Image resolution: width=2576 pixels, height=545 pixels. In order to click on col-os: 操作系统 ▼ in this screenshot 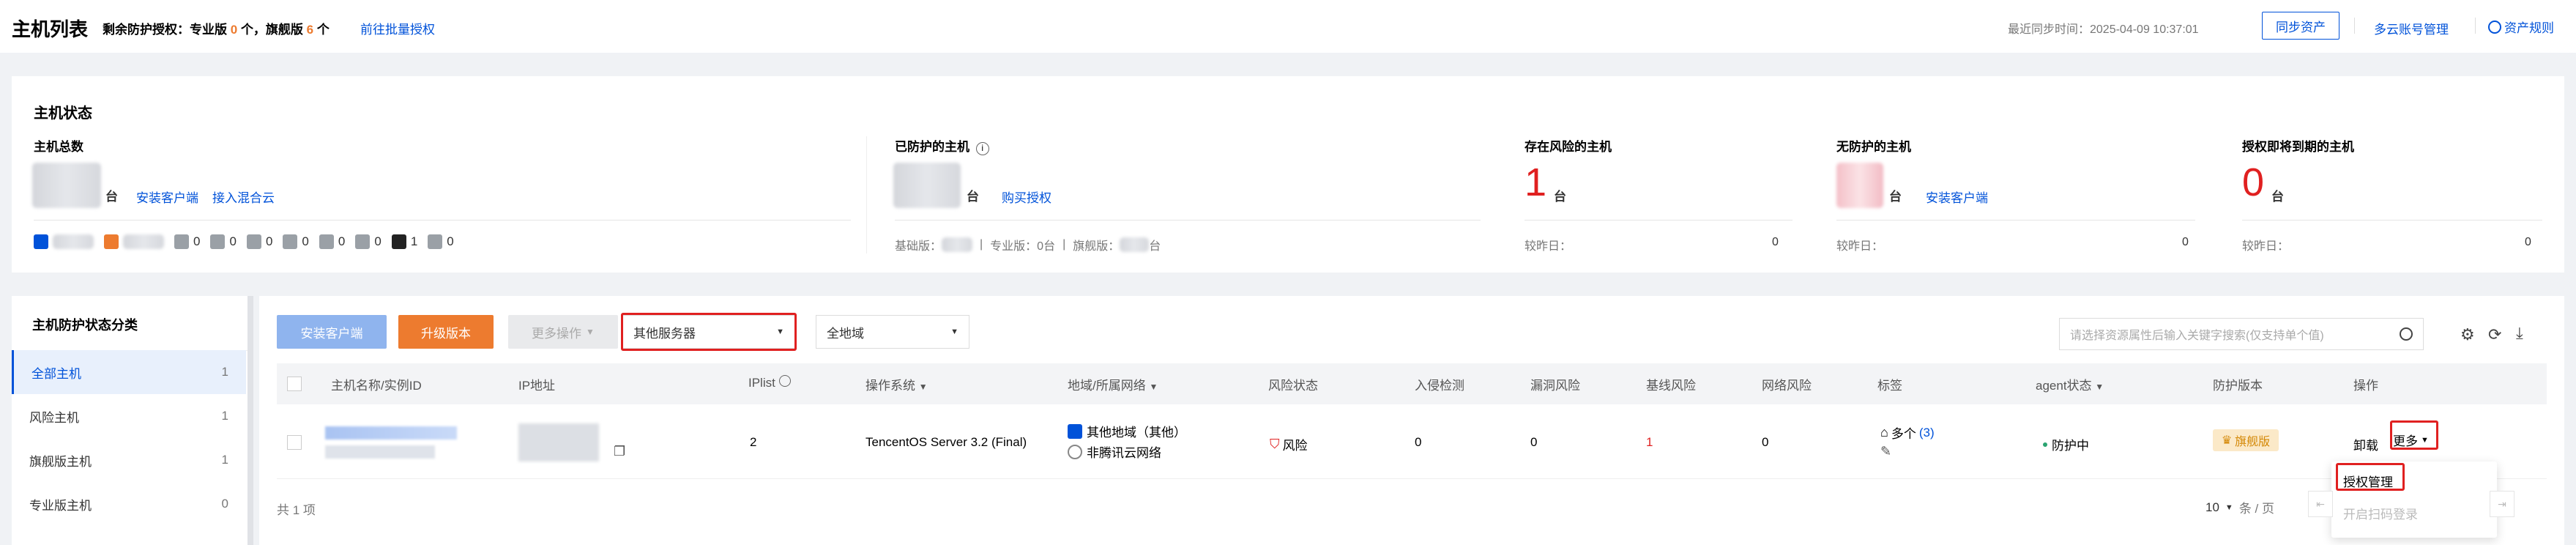, I will do `click(897, 384)`.